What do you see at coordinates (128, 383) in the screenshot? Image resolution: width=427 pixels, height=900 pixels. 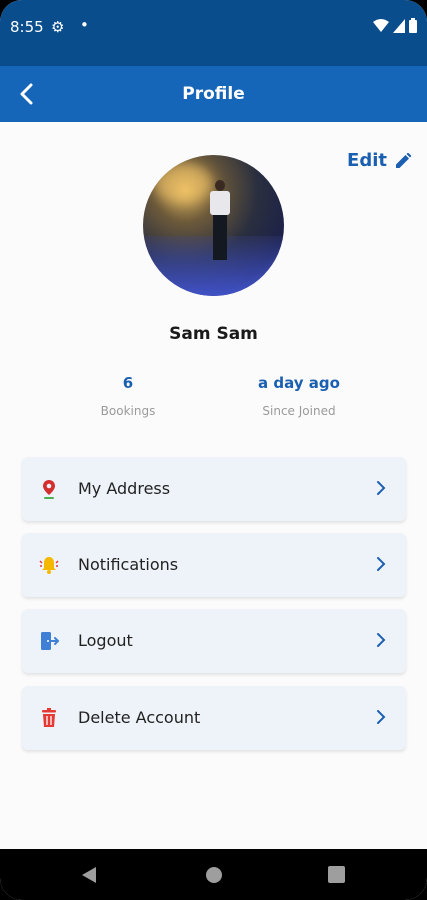 I see `stat-bookings-value: 6` at bounding box center [128, 383].